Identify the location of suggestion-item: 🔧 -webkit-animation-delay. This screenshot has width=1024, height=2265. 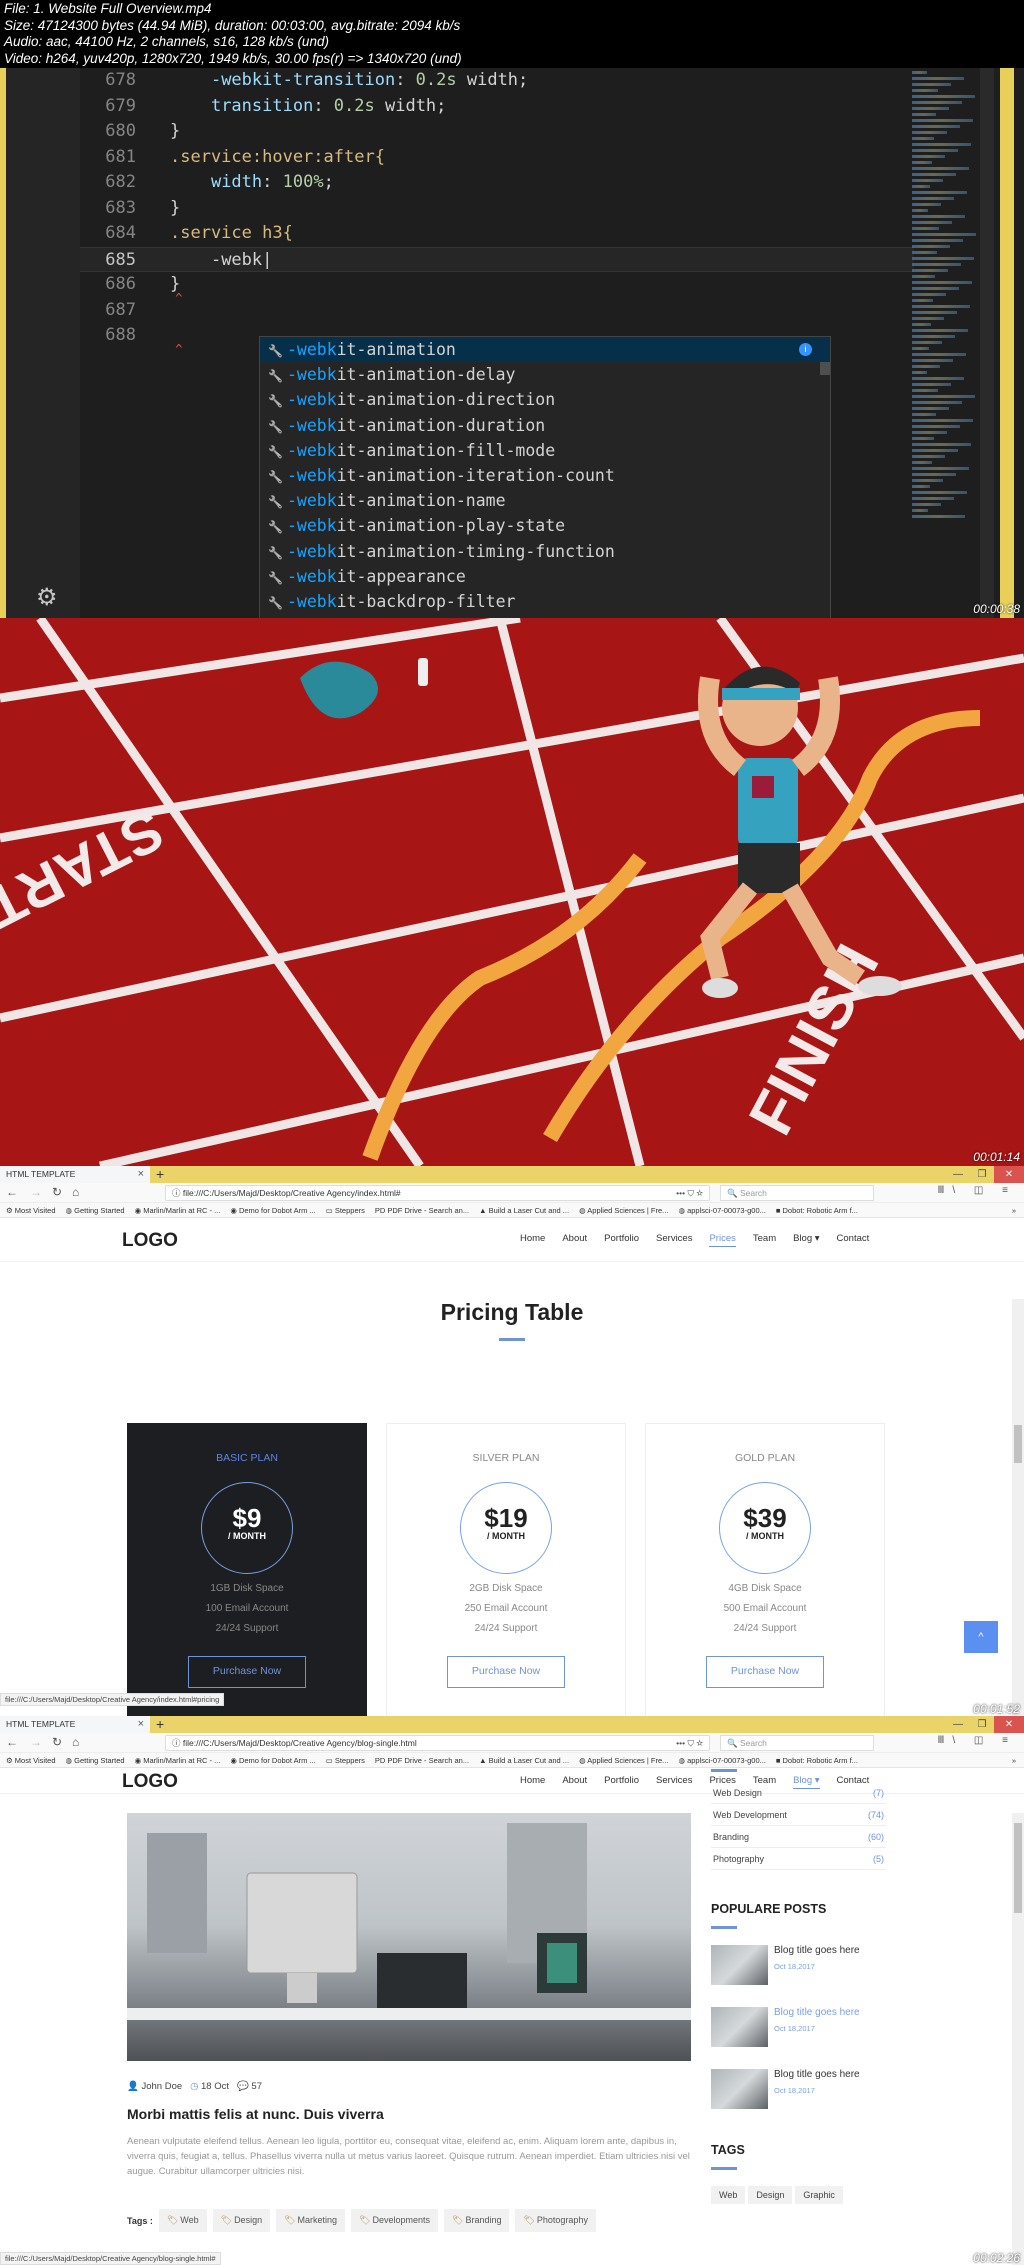
(545, 374).